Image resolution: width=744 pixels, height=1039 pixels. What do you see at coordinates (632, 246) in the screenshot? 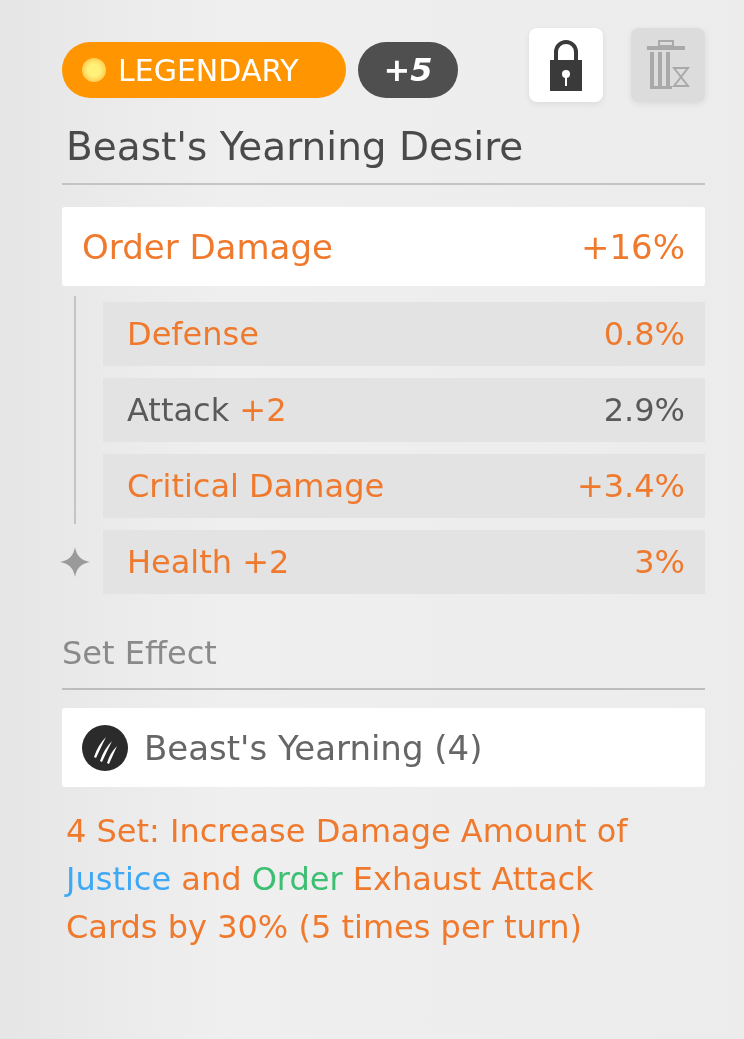
I see `stat-value: +16%` at bounding box center [632, 246].